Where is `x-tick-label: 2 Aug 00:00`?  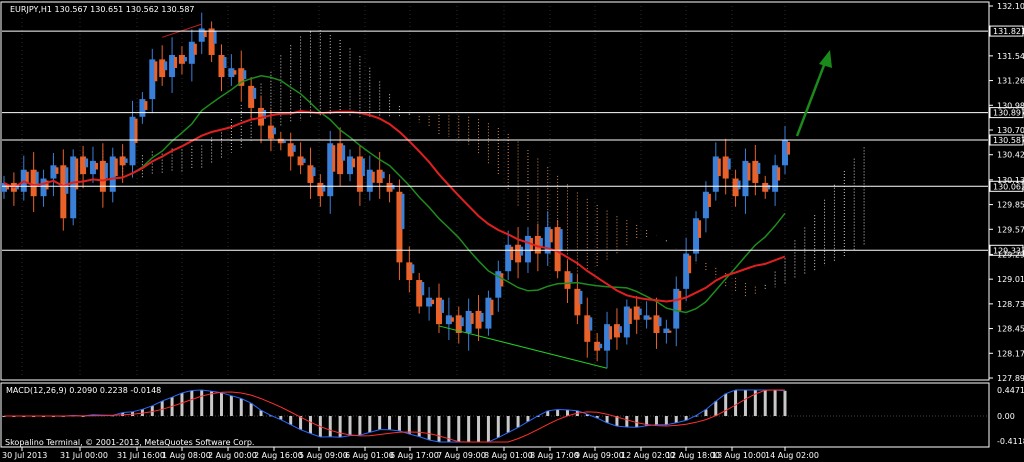 x-tick-label: 2 Aug 00:00 is located at coordinates (232, 455).